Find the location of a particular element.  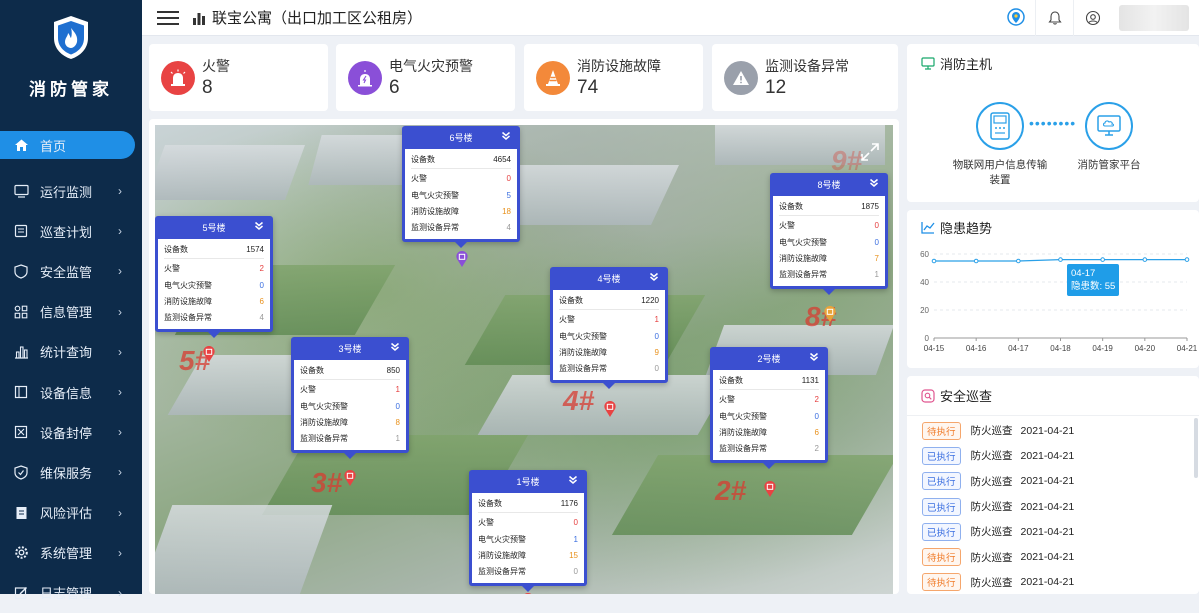

platform-node is located at coordinates (1109, 126).